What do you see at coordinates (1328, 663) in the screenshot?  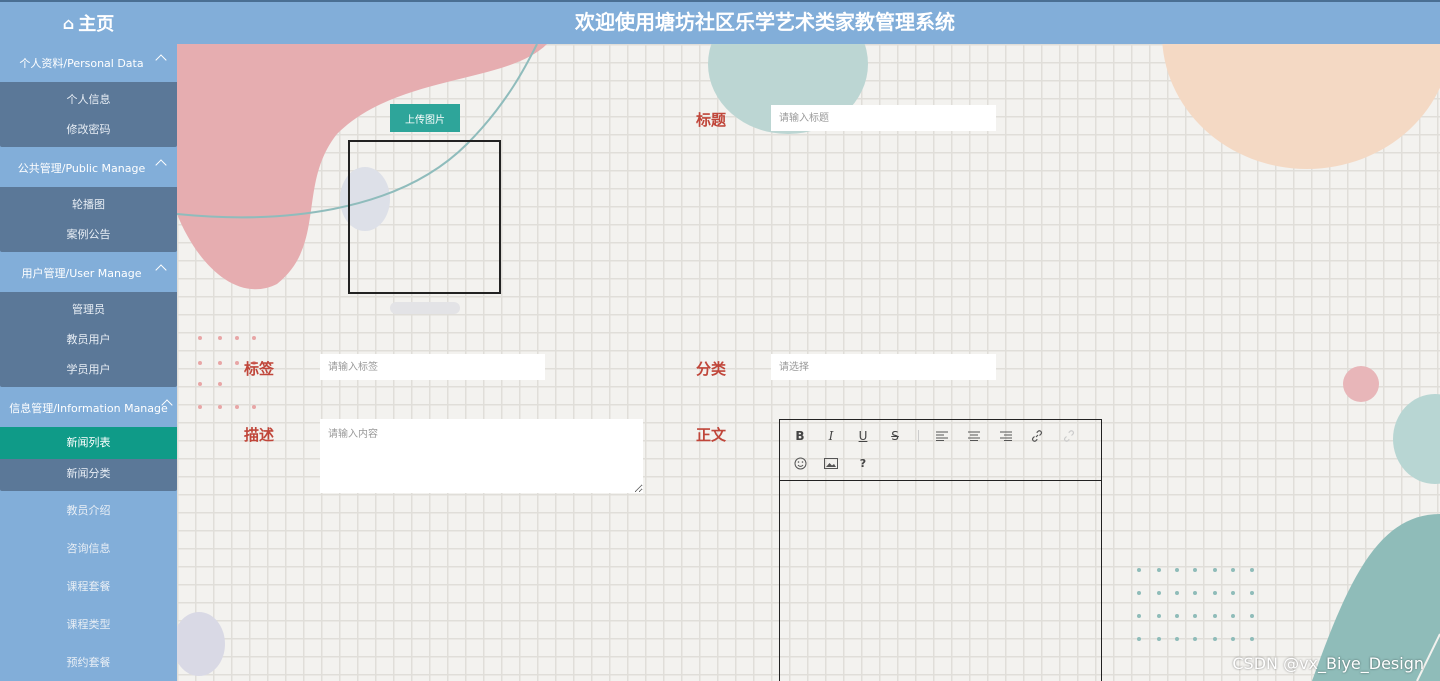 I see `watermark: CSDN @vx_Biye_Design` at bounding box center [1328, 663].